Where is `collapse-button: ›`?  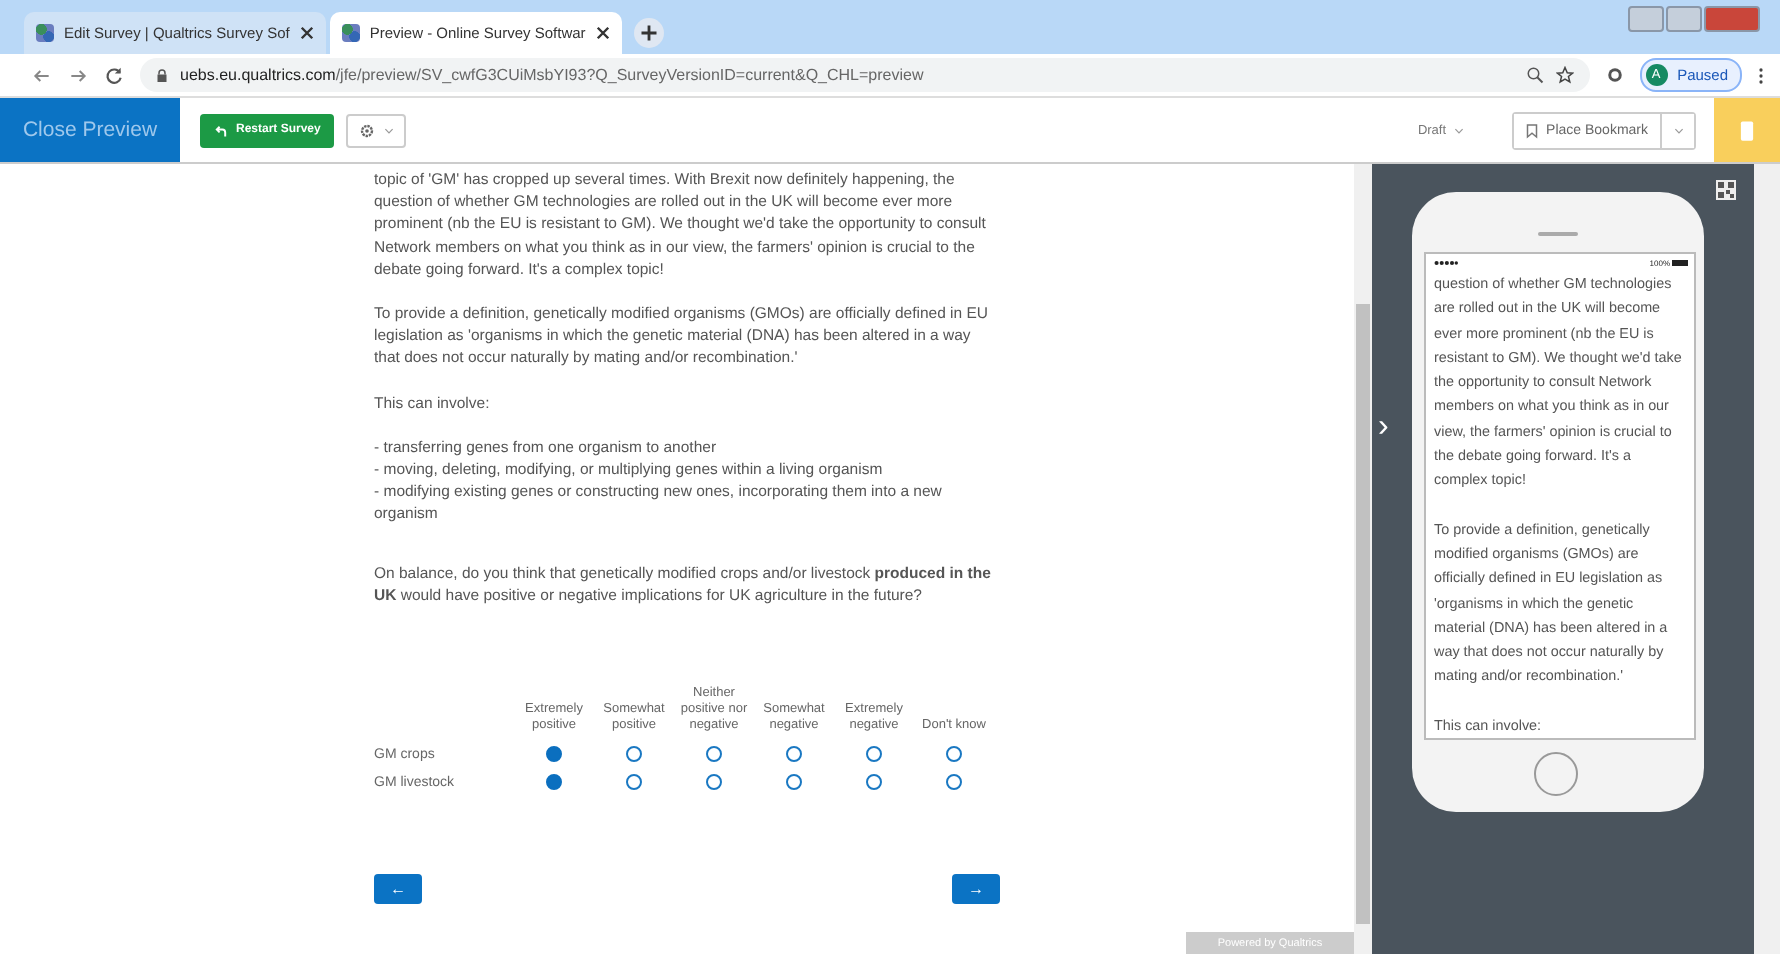
collapse-button: › is located at coordinates (1383, 428).